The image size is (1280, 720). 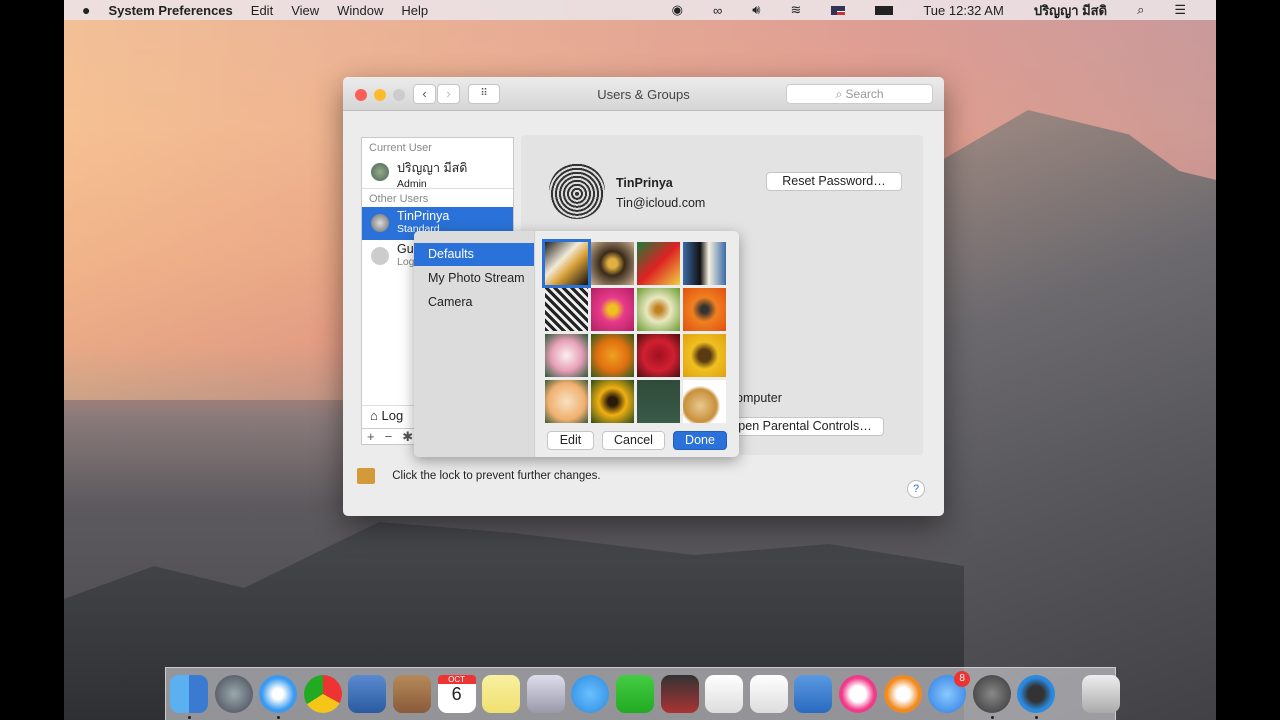 I want to click on edit-button: Edit, so click(x=570, y=440).